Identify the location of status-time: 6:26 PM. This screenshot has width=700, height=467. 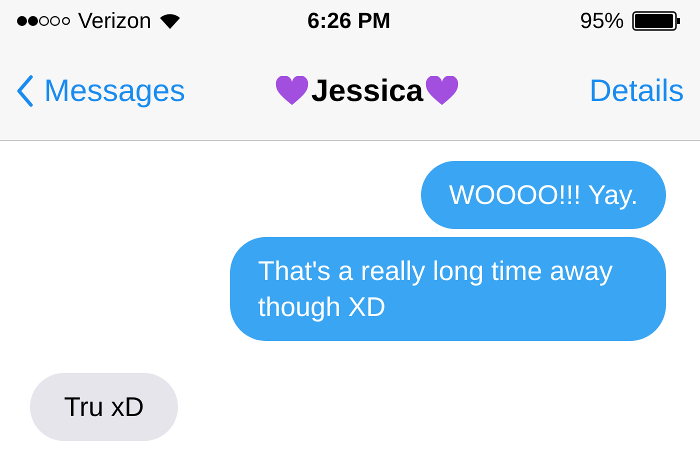
(349, 21).